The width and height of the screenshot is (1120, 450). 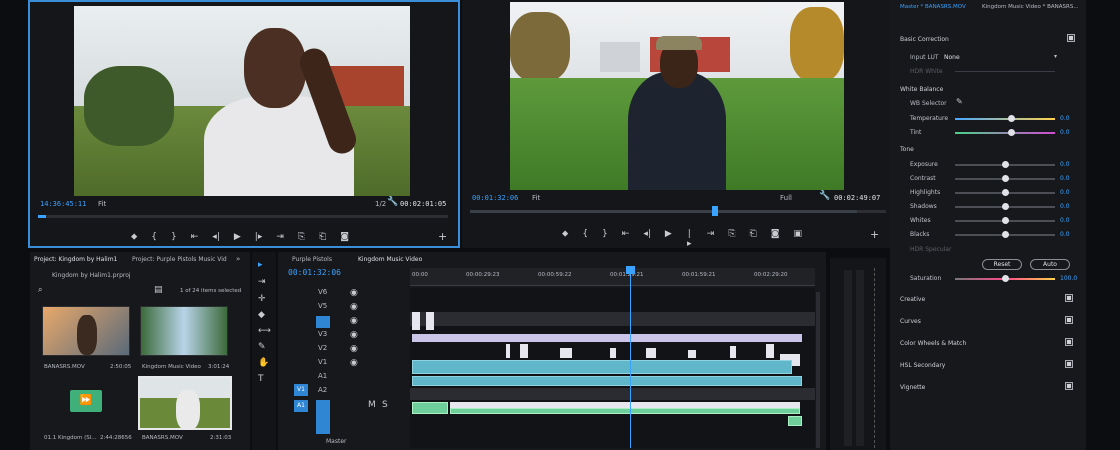 What do you see at coordinates (238, 259) in the screenshot?
I see `panel-menu-icon: »` at bounding box center [238, 259].